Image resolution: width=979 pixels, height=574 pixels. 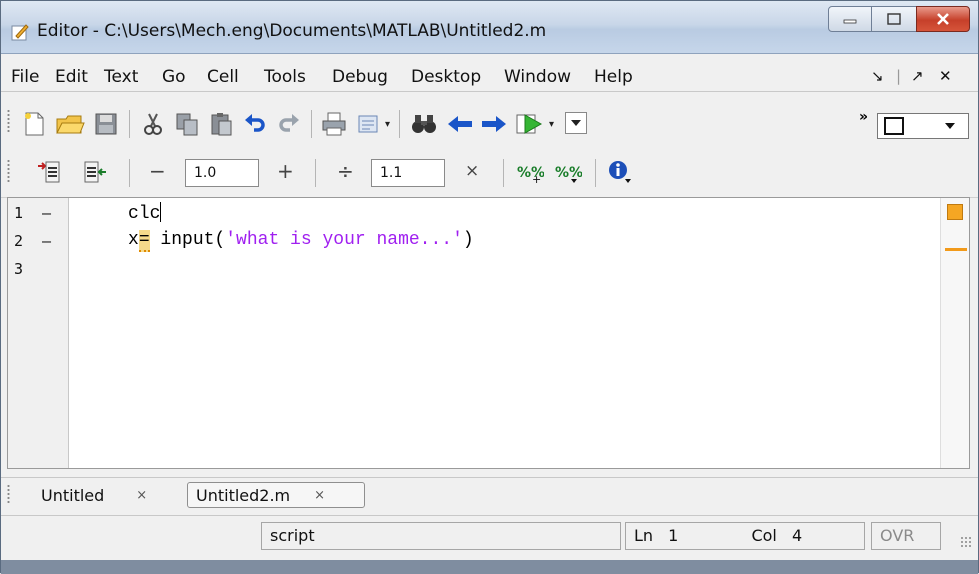 I want to click on column-value: 4, so click(x=797, y=535).